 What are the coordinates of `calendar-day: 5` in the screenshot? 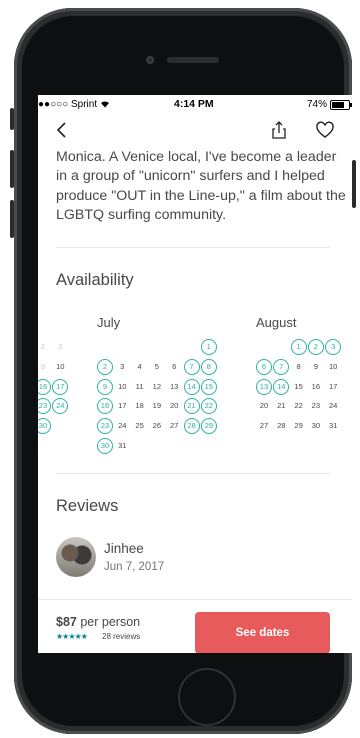 It's located at (156, 366).